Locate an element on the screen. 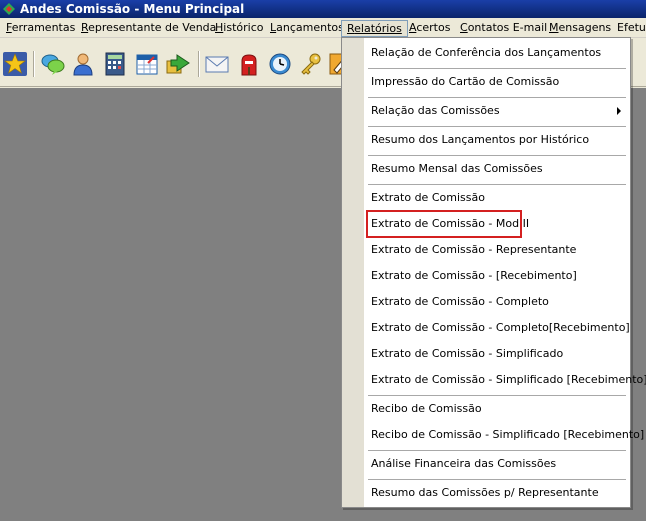 This screenshot has width=646, height=521. menu-item-recibo-comissao: Recibo de Comissão is located at coordinates (426, 409).